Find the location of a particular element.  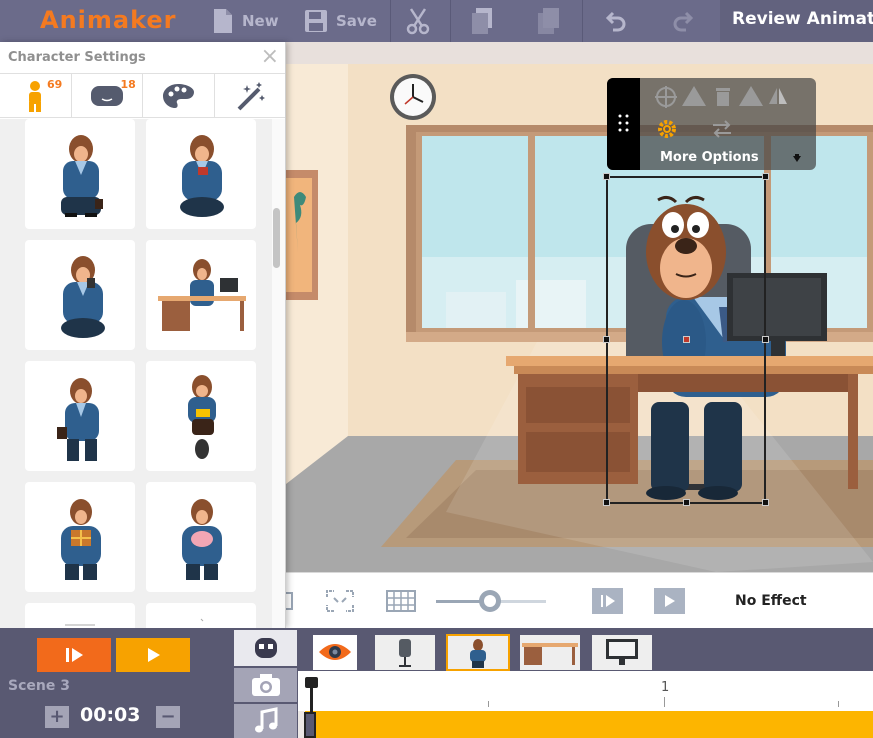

undo-button is located at coordinates (617, 21).